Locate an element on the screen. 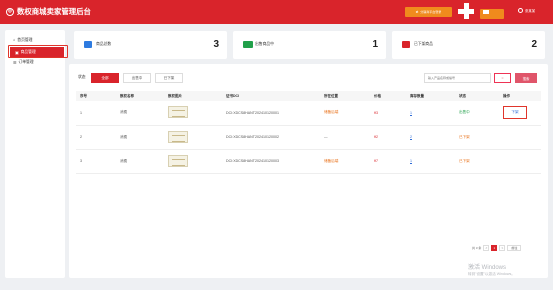 This screenshot has width=553, height=290. goto-page-input: 前往 is located at coordinates (514, 248).